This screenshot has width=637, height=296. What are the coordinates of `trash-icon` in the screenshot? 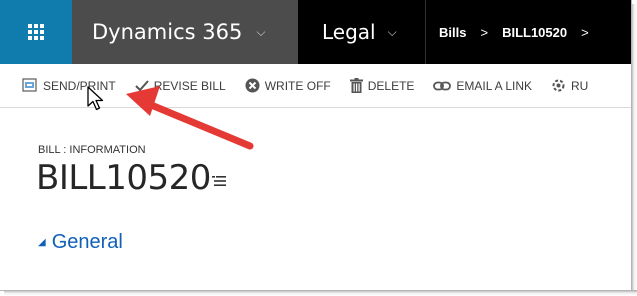 It's located at (356, 85).